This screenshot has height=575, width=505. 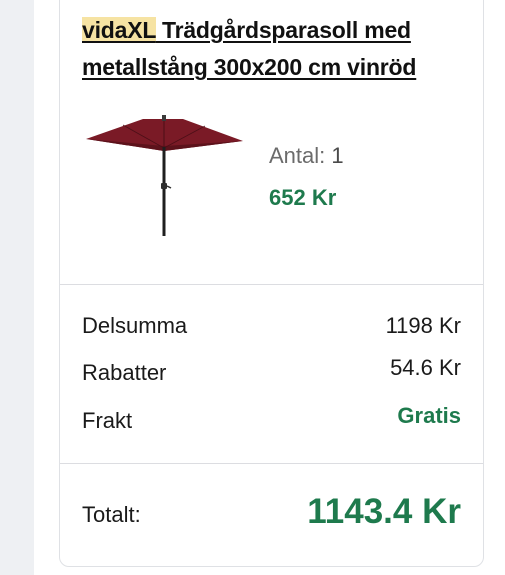 What do you see at coordinates (423, 325) in the screenshot?
I see `subtotal-value: 1198 Kr` at bounding box center [423, 325].